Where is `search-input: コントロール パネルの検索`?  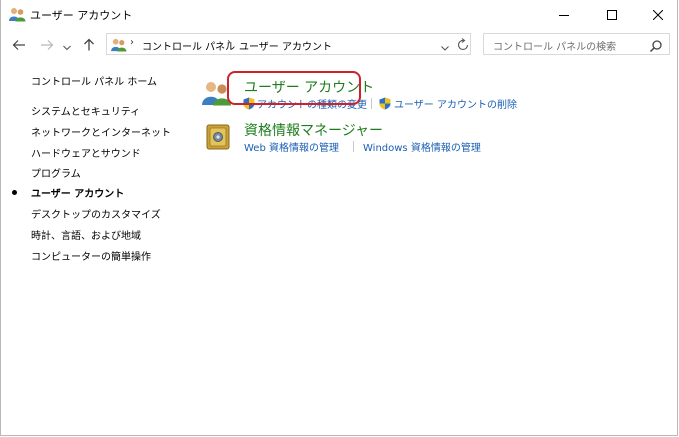
search-input: コントロール パネルの検索 is located at coordinates (576, 44).